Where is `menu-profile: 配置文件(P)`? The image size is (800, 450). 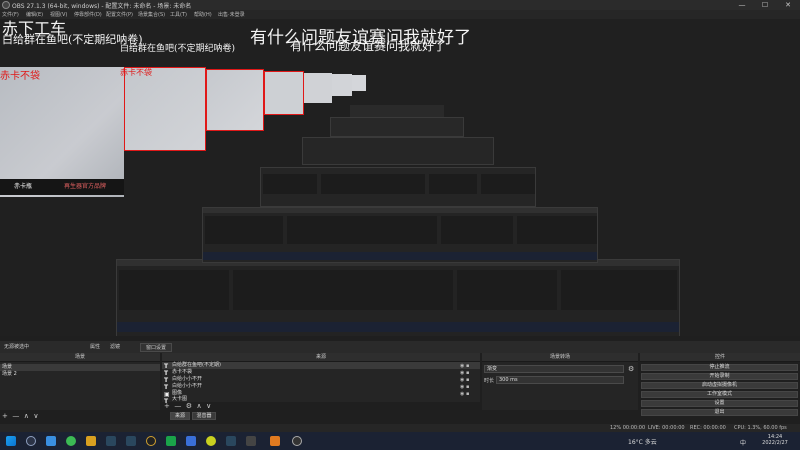
menu-profile: 配置文件(P) is located at coordinates (119, 14).